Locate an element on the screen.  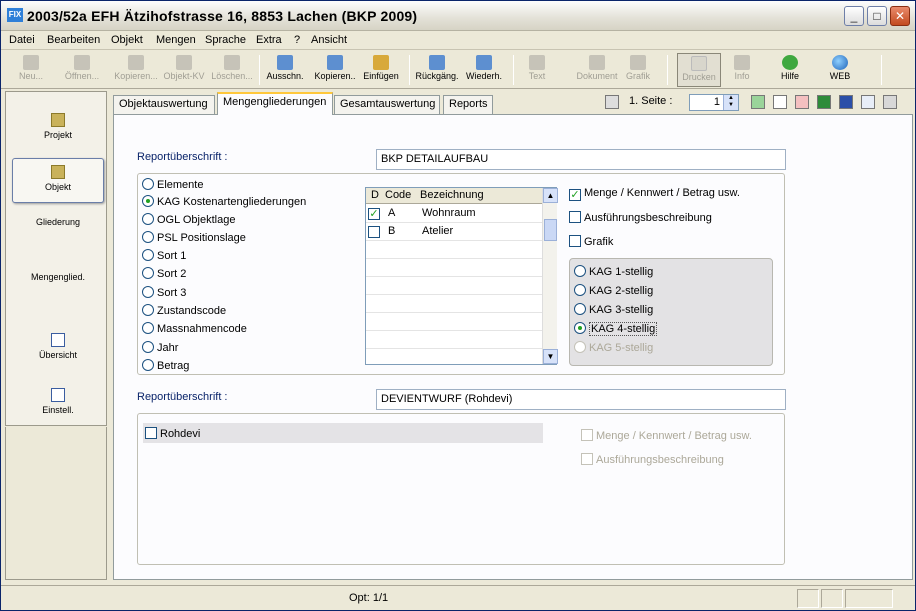
menu-objekt: Objekt is located at coordinates (127, 40).